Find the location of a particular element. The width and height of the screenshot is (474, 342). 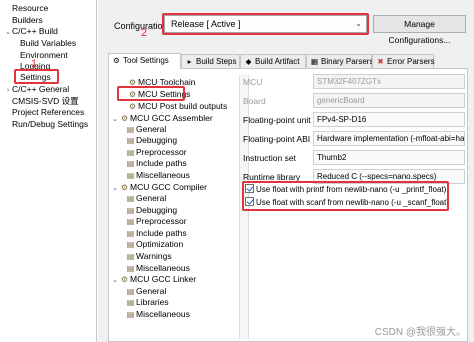

binary-parsers-icon: ▦ is located at coordinates (314, 61).